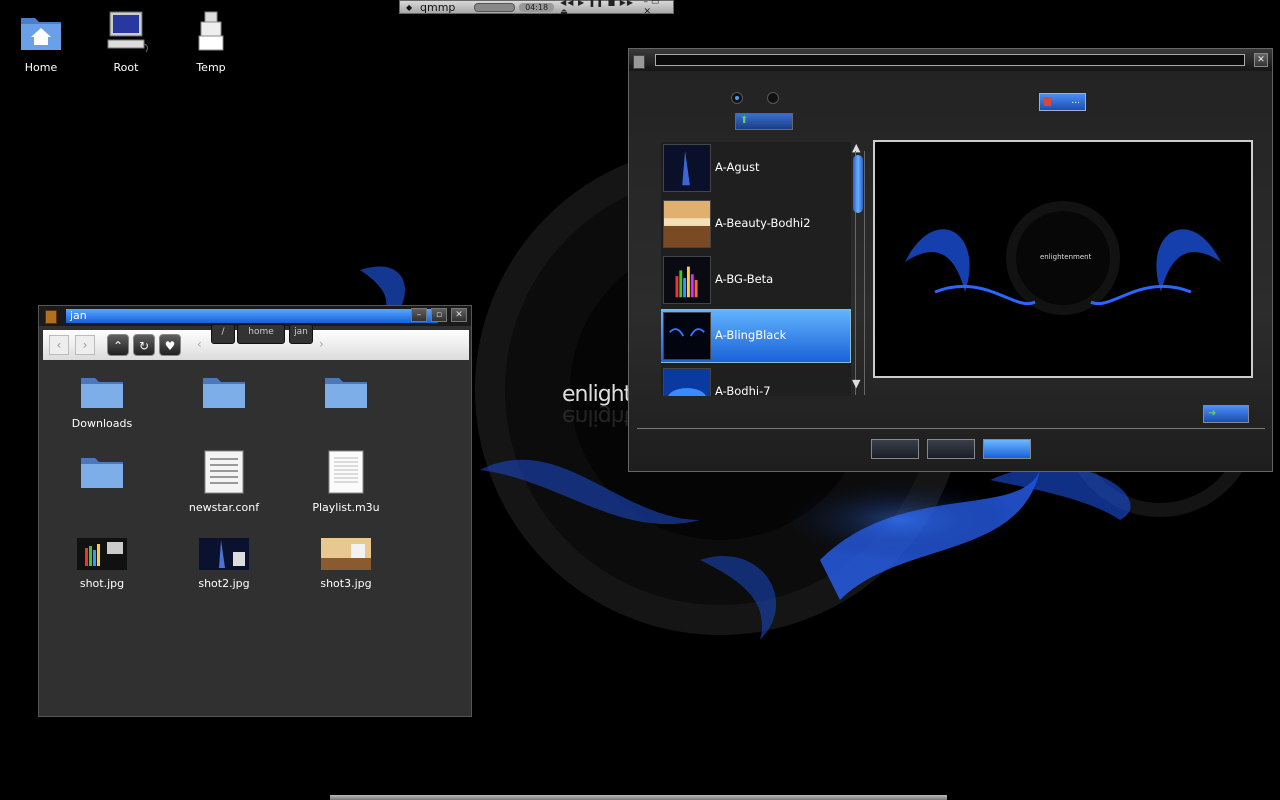 This screenshot has height=800, width=1280. Describe the element at coordinates (895, 449) in the screenshot. I see `ok-button` at that location.